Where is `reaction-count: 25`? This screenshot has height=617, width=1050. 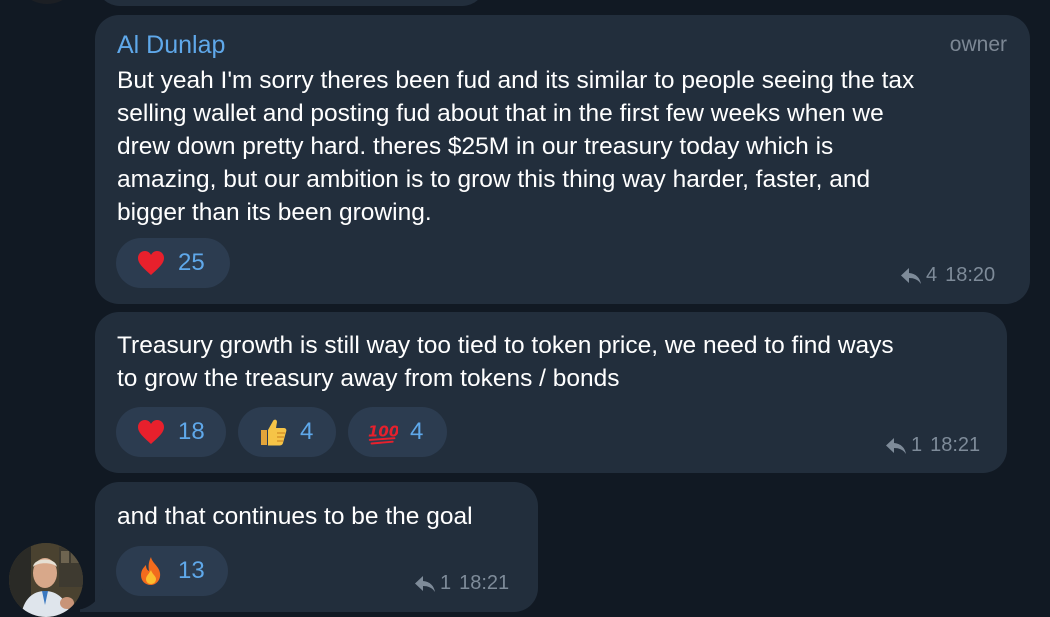 reaction-count: 25 is located at coordinates (191, 262).